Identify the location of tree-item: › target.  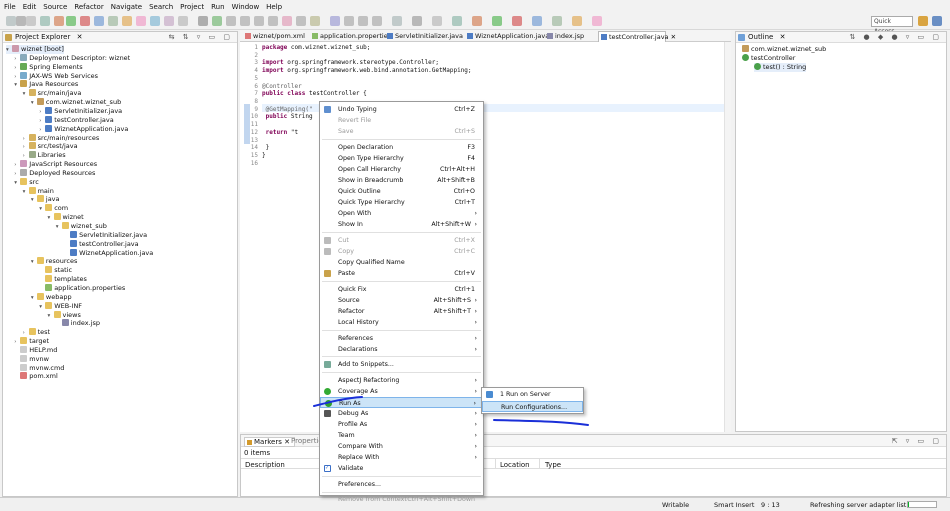
(31, 341).